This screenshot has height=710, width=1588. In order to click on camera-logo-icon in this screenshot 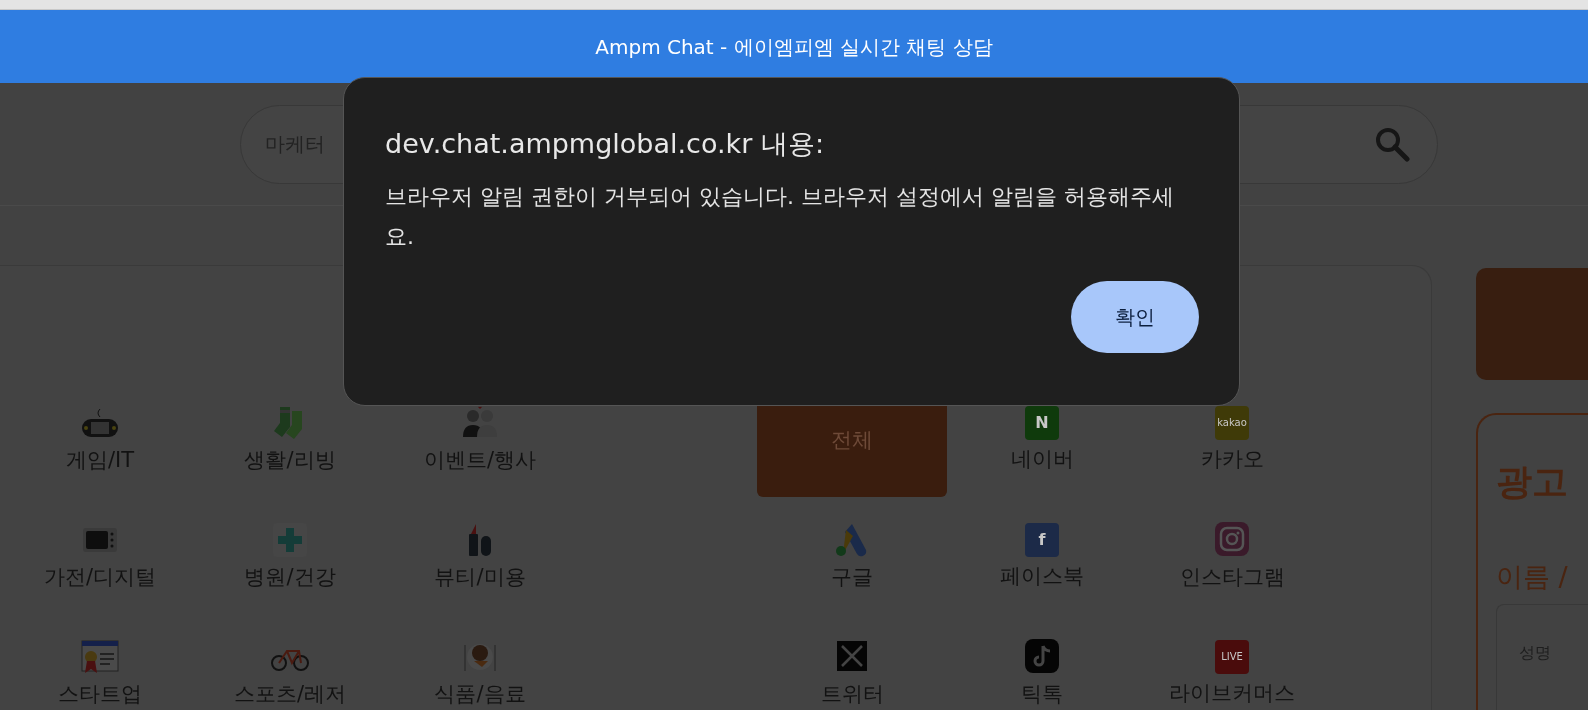, I will do `click(1232, 539)`.